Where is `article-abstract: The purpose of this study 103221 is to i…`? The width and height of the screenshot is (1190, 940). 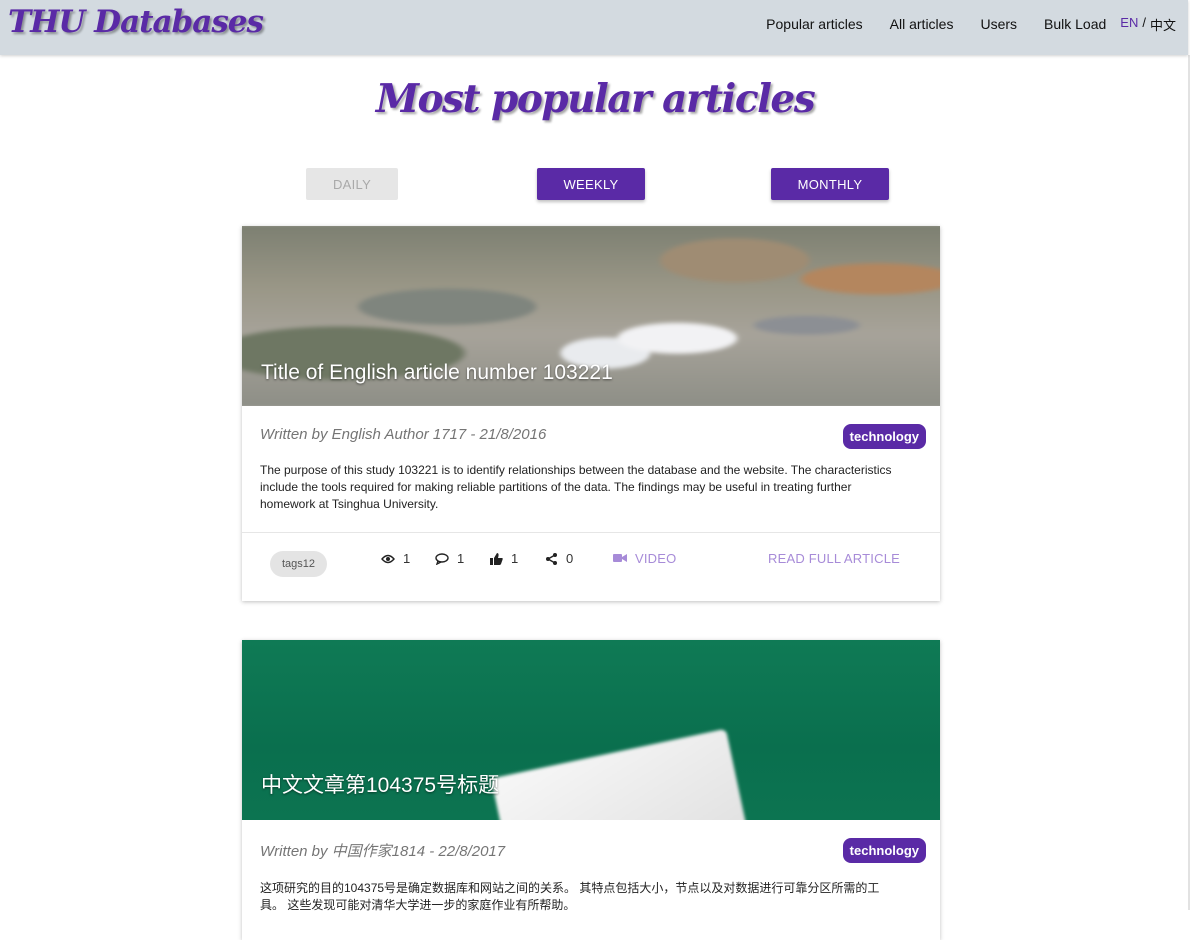
article-abstract: The purpose of this study 103221 is to i… is located at coordinates (576, 487).